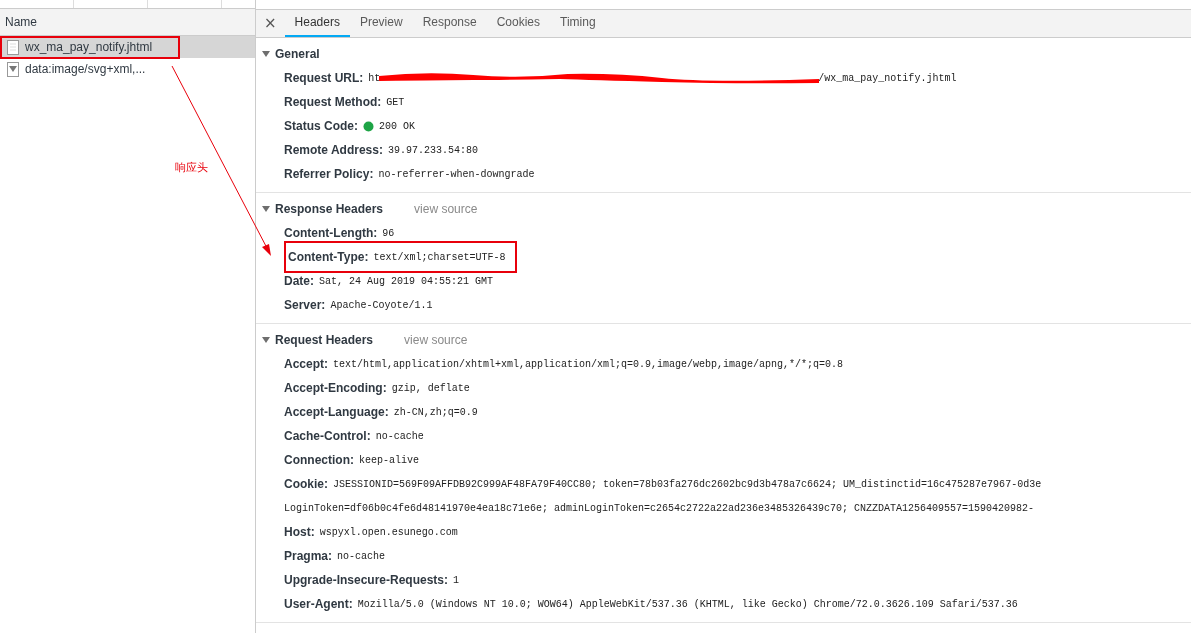 Image resolution: width=1191 pixels, height=633 pixels. Describe the element at coordinates (335, 388) in the screenshot. I see `header-name: Accept-Encoding:` at that location.